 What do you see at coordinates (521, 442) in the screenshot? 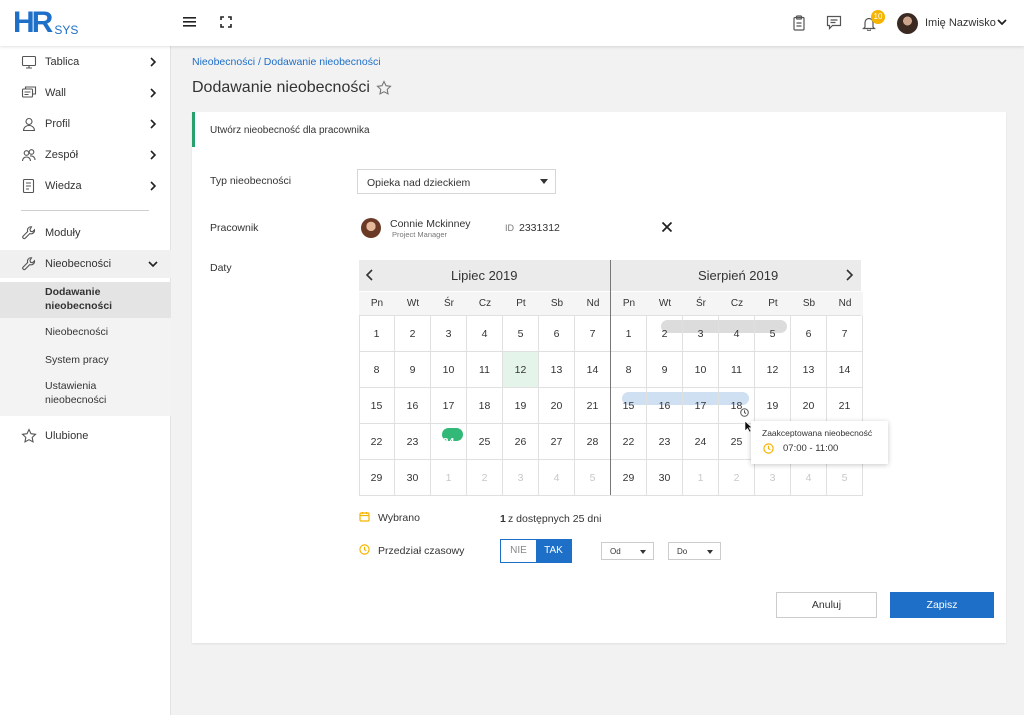
I see `calendar-day: 26` at bounding box center [521, 442].